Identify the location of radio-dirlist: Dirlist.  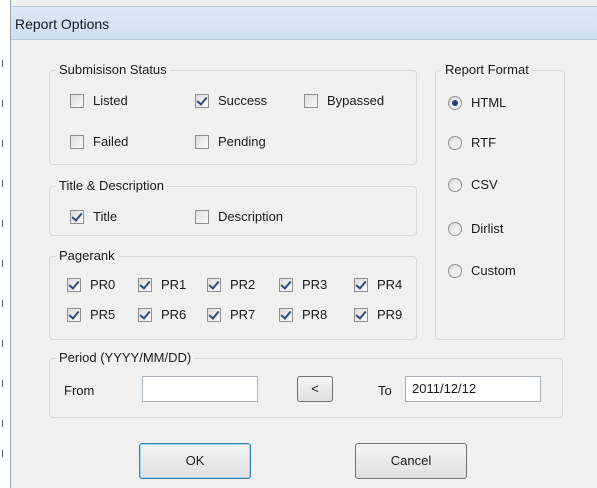
(476, 228).